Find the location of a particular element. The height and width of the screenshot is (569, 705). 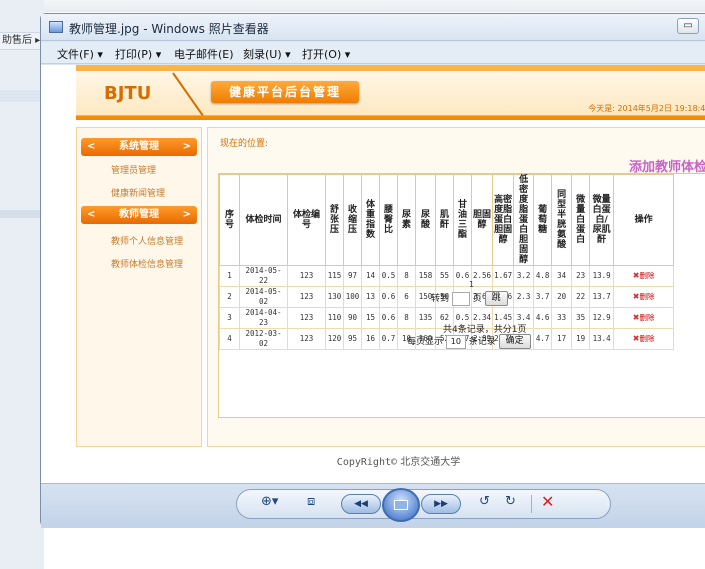

table-cell: 4.6 is located at coordinates (543, 318).